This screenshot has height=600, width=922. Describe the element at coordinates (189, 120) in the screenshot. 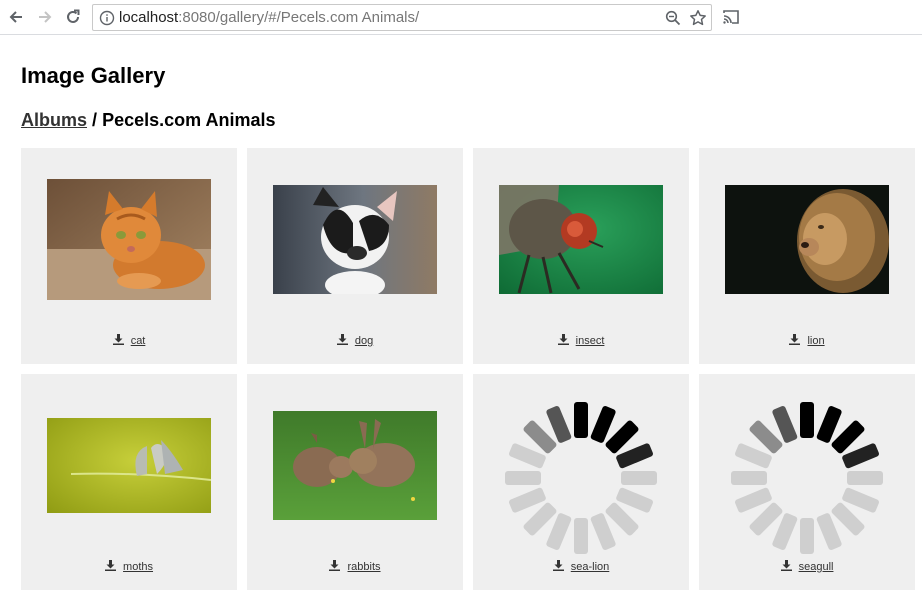

I see `breadcrumb-current: Pecels.com Animals` at that location.